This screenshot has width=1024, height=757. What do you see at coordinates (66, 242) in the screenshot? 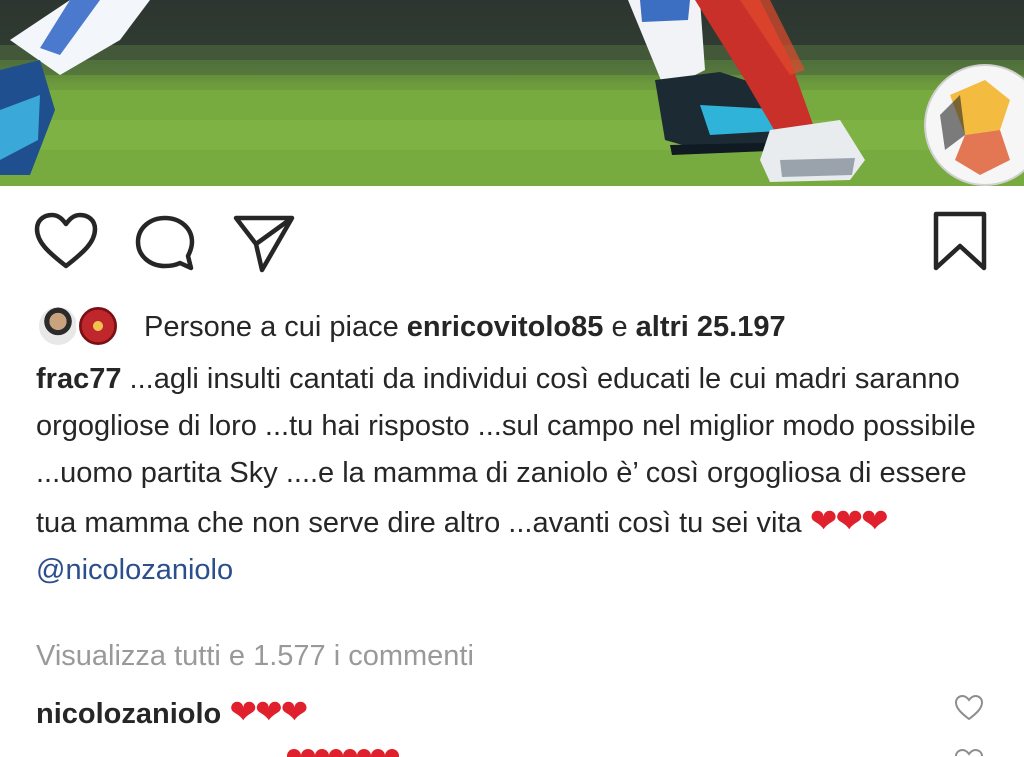
I see `heart-outline-icon` at bounding box center [66, 242].